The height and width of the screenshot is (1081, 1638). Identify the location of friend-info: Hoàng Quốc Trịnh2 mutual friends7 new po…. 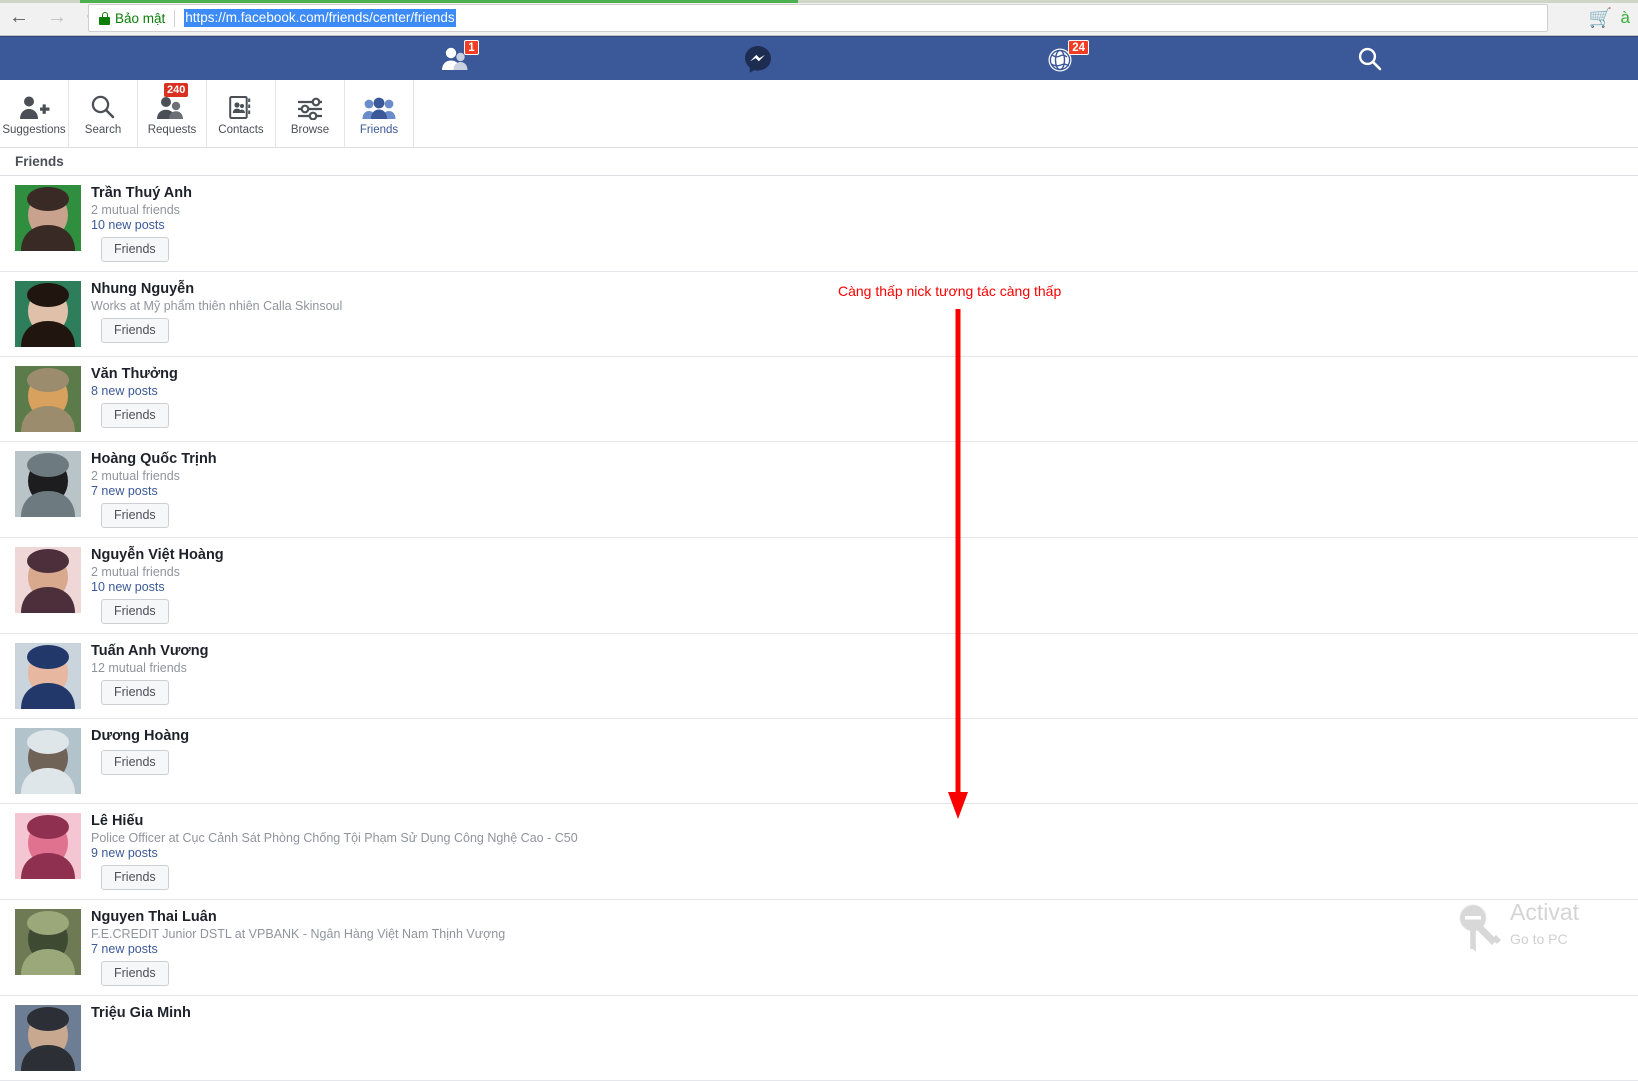
(154, 489).